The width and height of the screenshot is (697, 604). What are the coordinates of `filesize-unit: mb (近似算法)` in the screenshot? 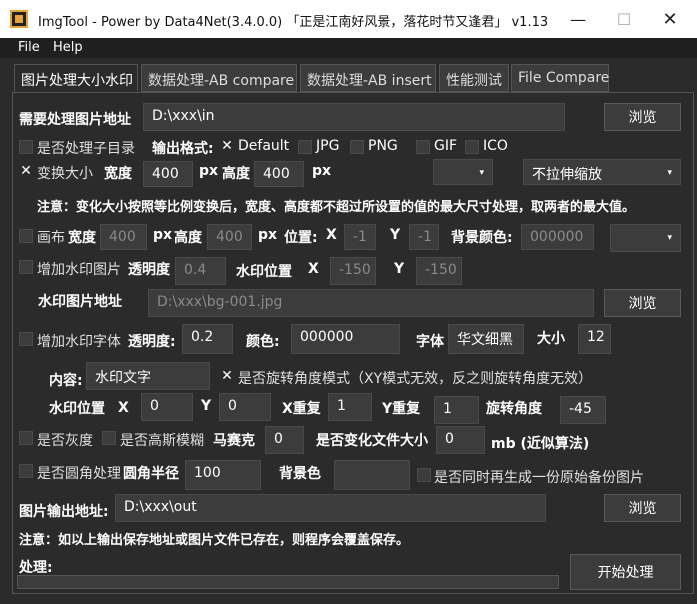 It's located at (540, 444).